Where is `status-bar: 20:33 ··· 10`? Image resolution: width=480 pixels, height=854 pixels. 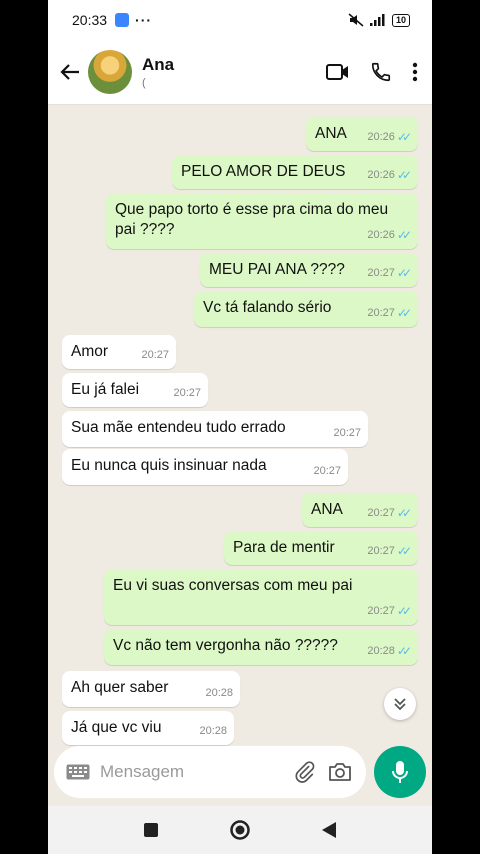 status-bar: 20:33 ··· 10 is located at coordinates (240, 20).